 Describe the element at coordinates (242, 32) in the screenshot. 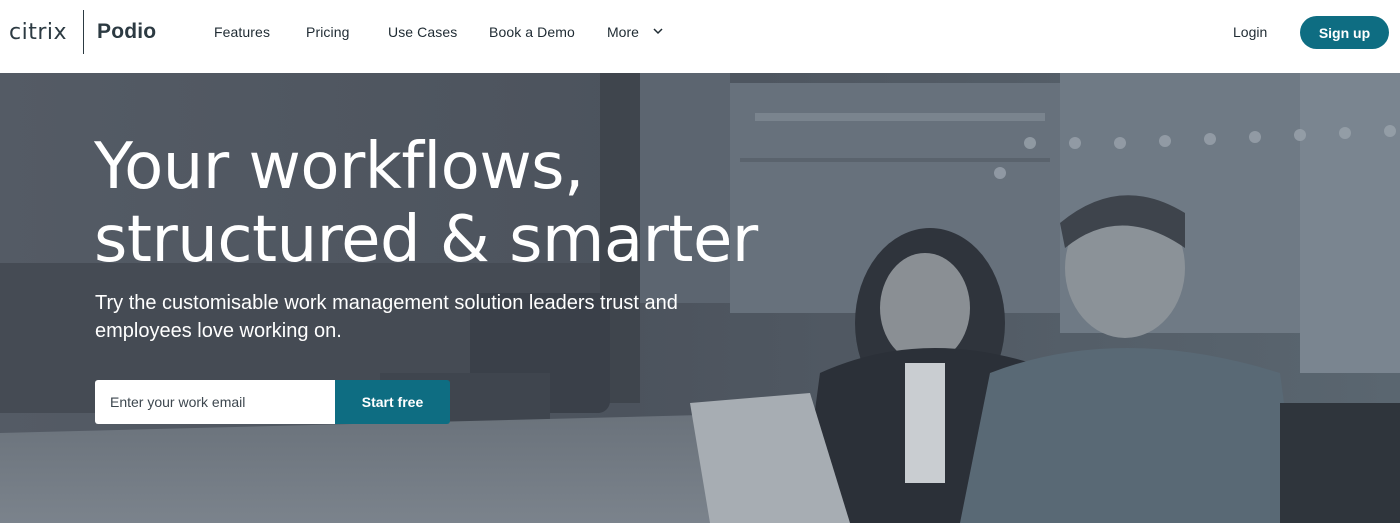

I see `nav-features-link: Features` at that location.